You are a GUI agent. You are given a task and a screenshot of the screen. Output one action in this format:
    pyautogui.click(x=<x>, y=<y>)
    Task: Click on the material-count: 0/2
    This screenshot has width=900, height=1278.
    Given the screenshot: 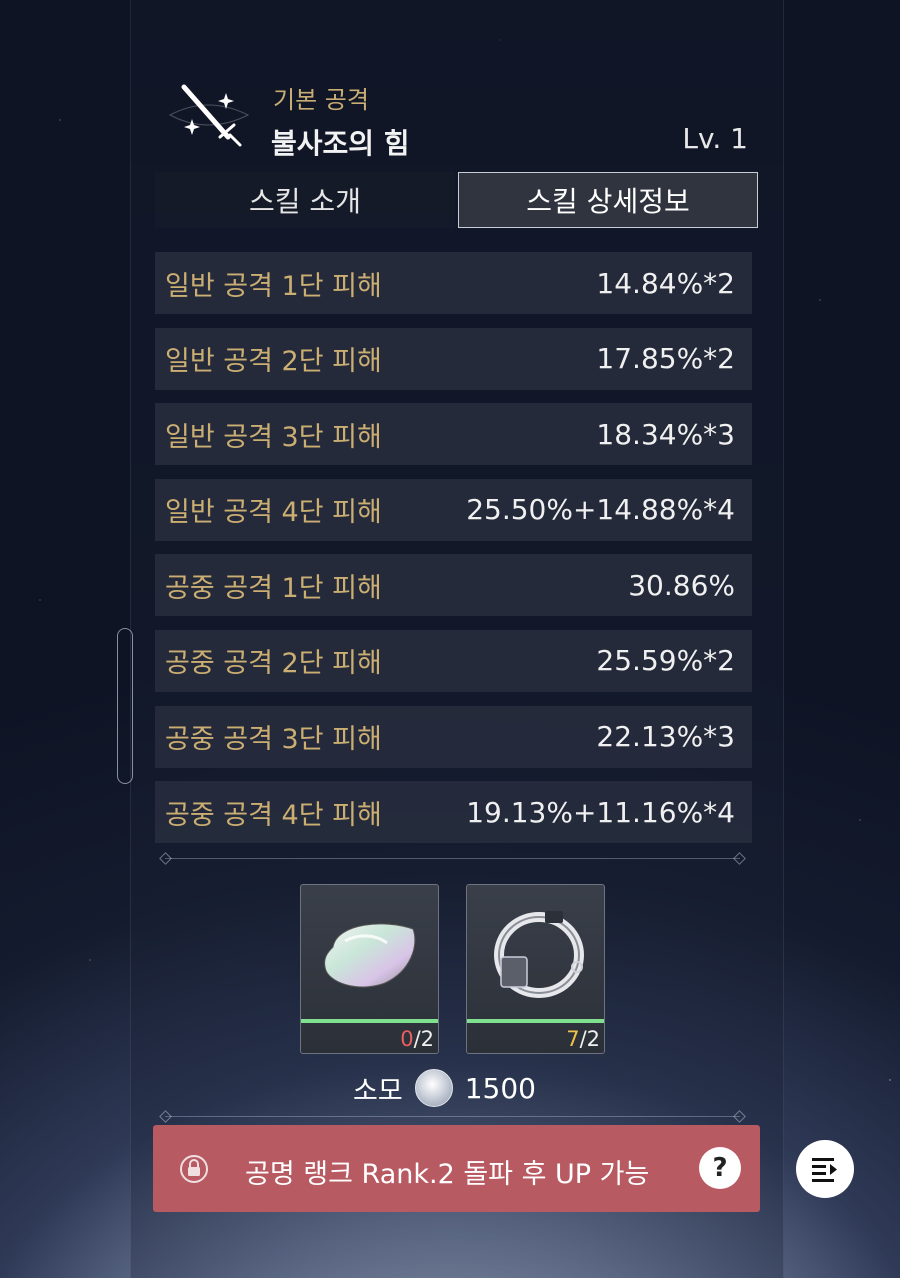 What is the action you would take?
    pyautogui.click(x=417, y=1039)
    